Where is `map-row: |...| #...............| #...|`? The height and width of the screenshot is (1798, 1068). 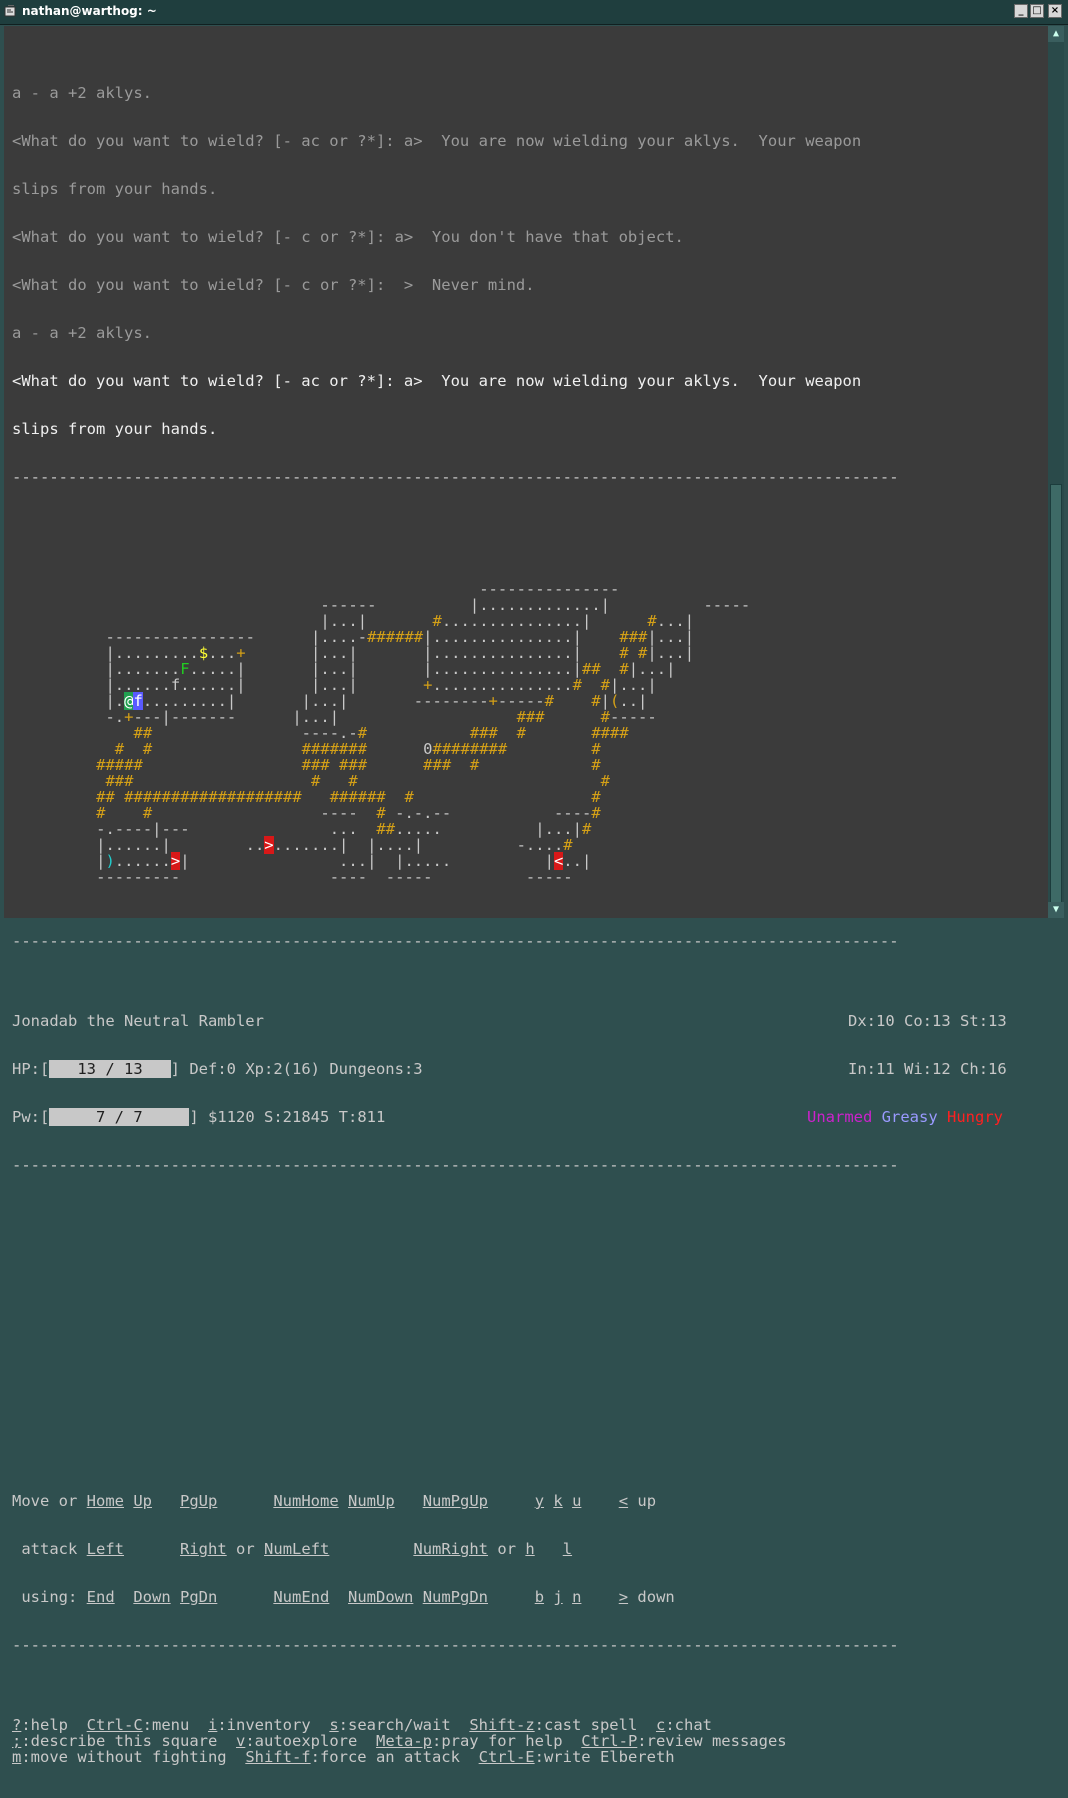
map-row: |...| #...............| #...| is located at coordinates (507, 621).